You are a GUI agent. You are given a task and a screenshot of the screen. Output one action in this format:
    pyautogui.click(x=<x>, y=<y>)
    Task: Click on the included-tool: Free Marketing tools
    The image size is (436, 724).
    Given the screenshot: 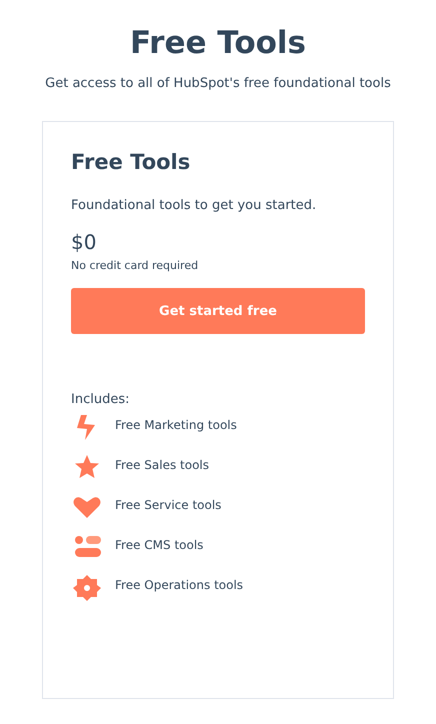 What is the action you would take?
    pyautogui.click(x=176, y=425)
    